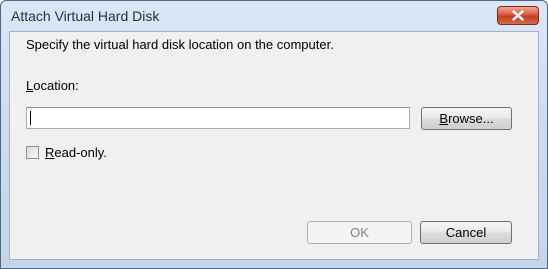  I want to click on location-label-rest: ocation:, so click(56, 85).